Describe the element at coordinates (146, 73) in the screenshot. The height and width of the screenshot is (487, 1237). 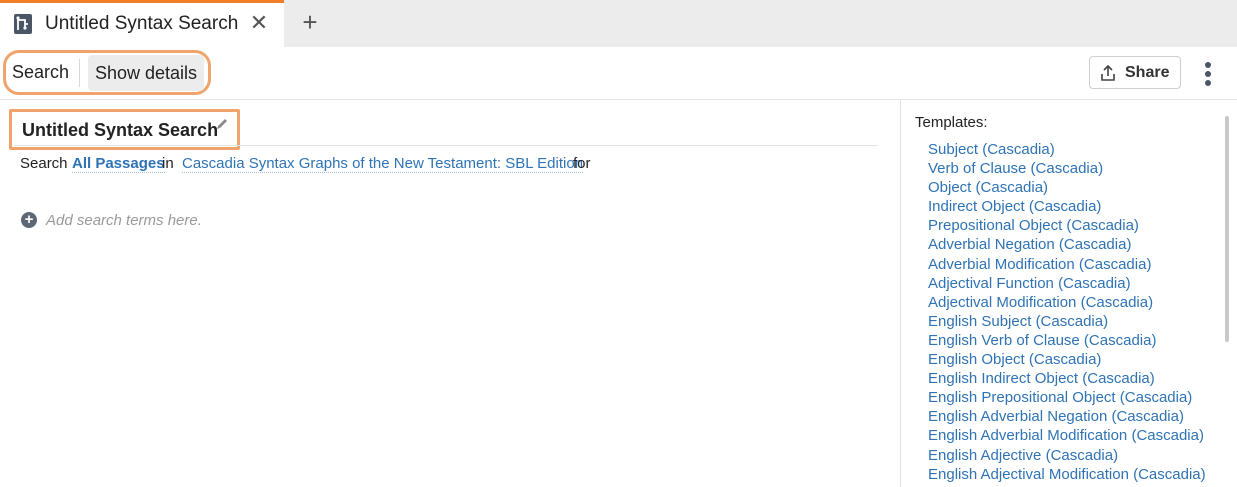
I see `show-details-button: Show details` at that location.